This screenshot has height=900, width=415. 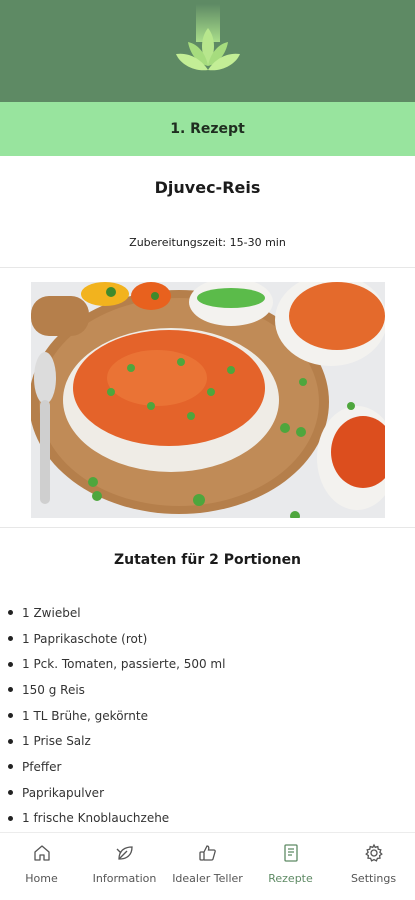 I want to click on thumbs-up-icon, so click(x=207, y=853).